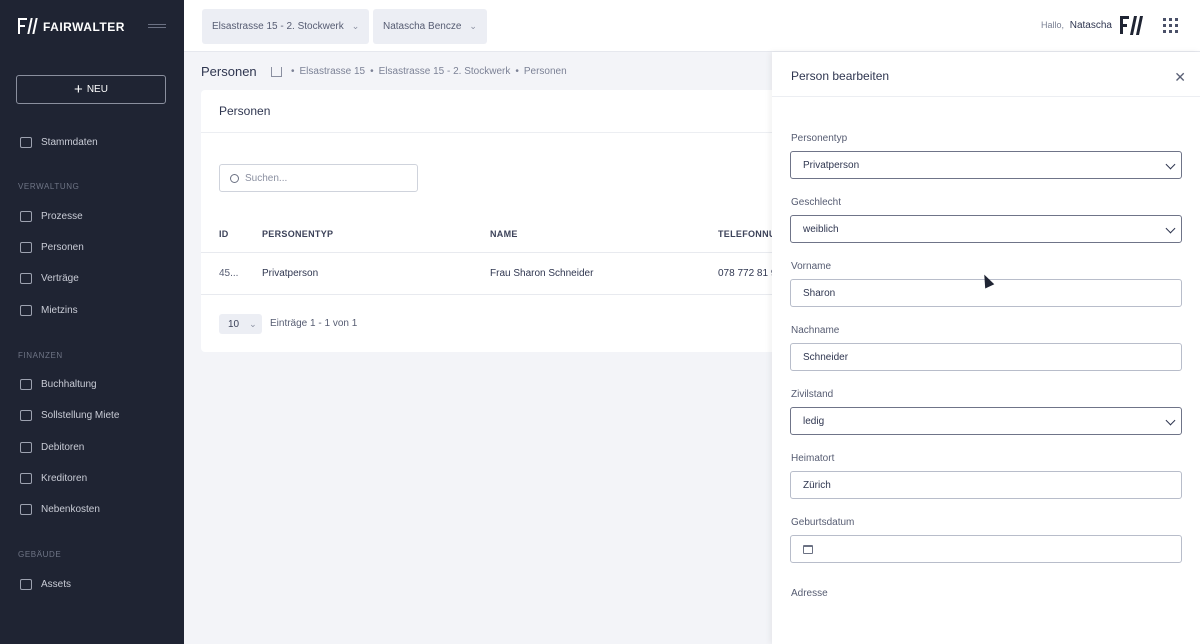 The width and height of the screenshot is (1200, 644). Describe the element at coordinates (821, 229) in the screenshot. I see `geschlecht-value: weiblich` at that location.